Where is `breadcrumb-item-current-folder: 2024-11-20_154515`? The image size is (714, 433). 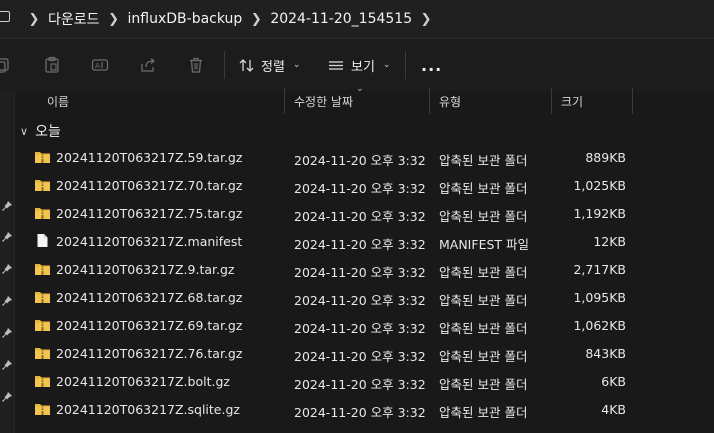
breadcrumb-item-current-folder: 2024-11-20_154515 is located at coordinates (341, 19).